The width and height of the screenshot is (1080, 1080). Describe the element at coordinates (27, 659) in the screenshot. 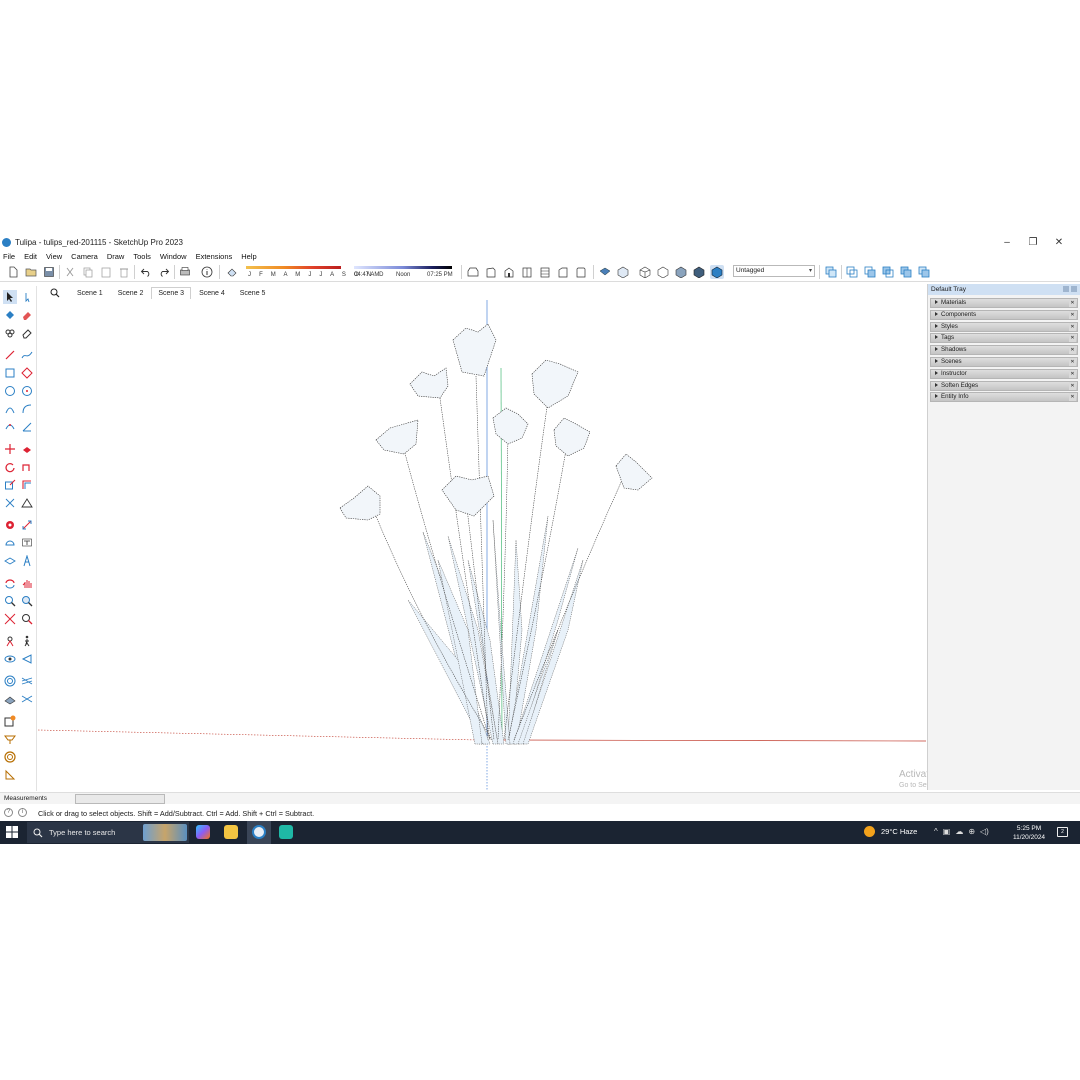

I see `section-plane-icon` at that location.